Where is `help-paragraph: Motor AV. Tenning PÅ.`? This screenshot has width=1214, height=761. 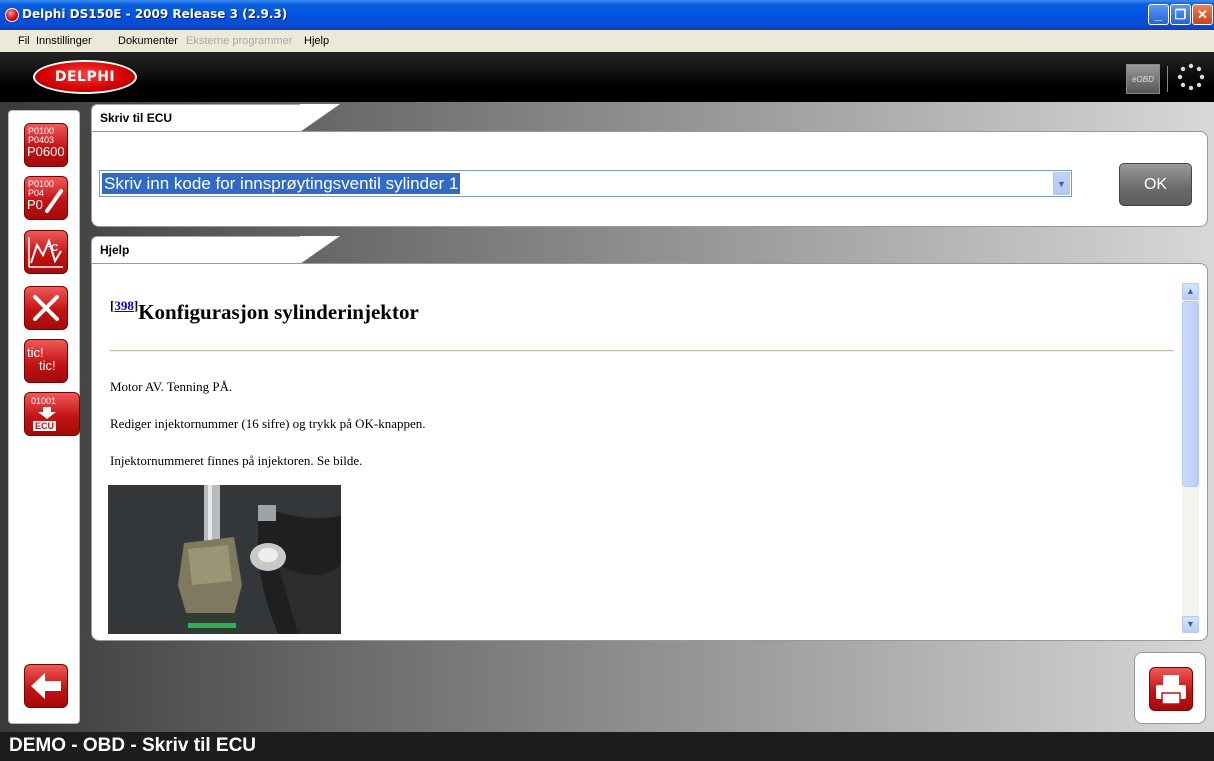
help-paragraph: Motor AV. Tenning PÅ. is located at coordinates (171, 386).